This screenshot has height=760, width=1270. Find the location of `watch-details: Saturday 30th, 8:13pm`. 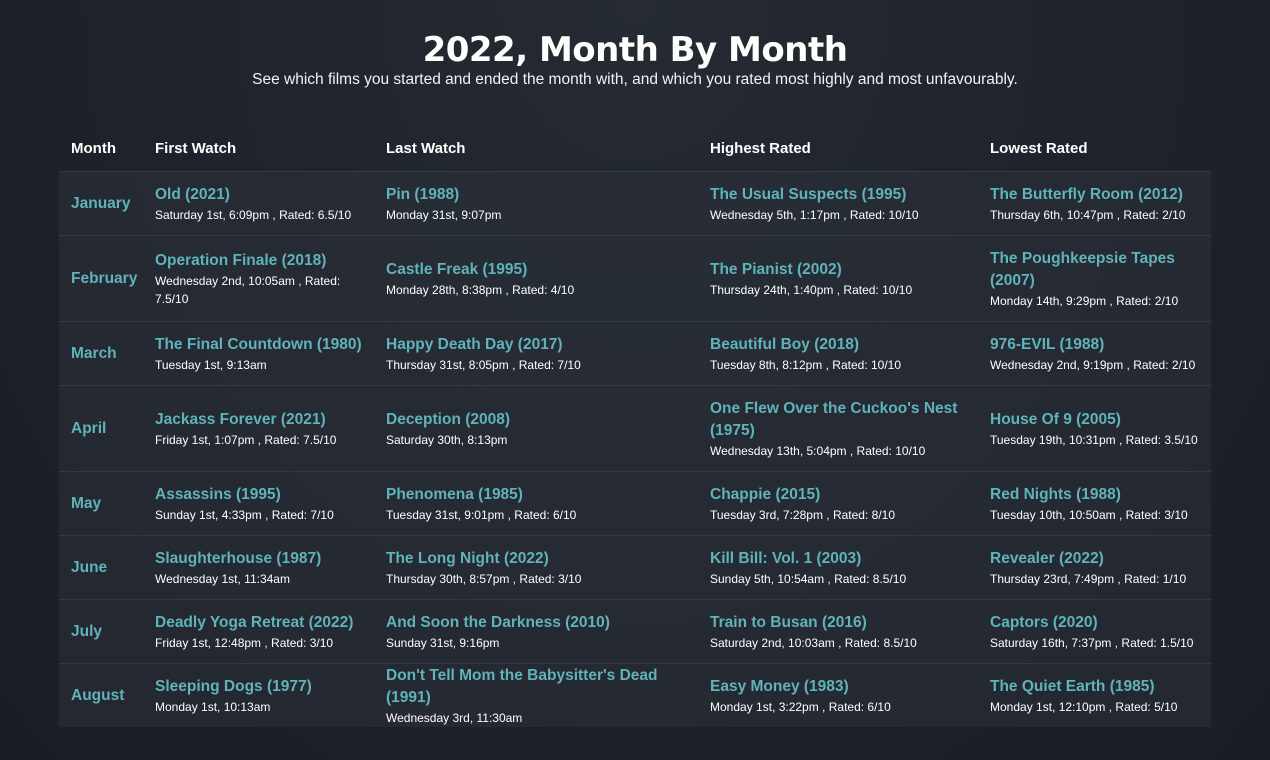

watch-details: Saturday 30th, 8:13pm is located at coordinates (447, 439).